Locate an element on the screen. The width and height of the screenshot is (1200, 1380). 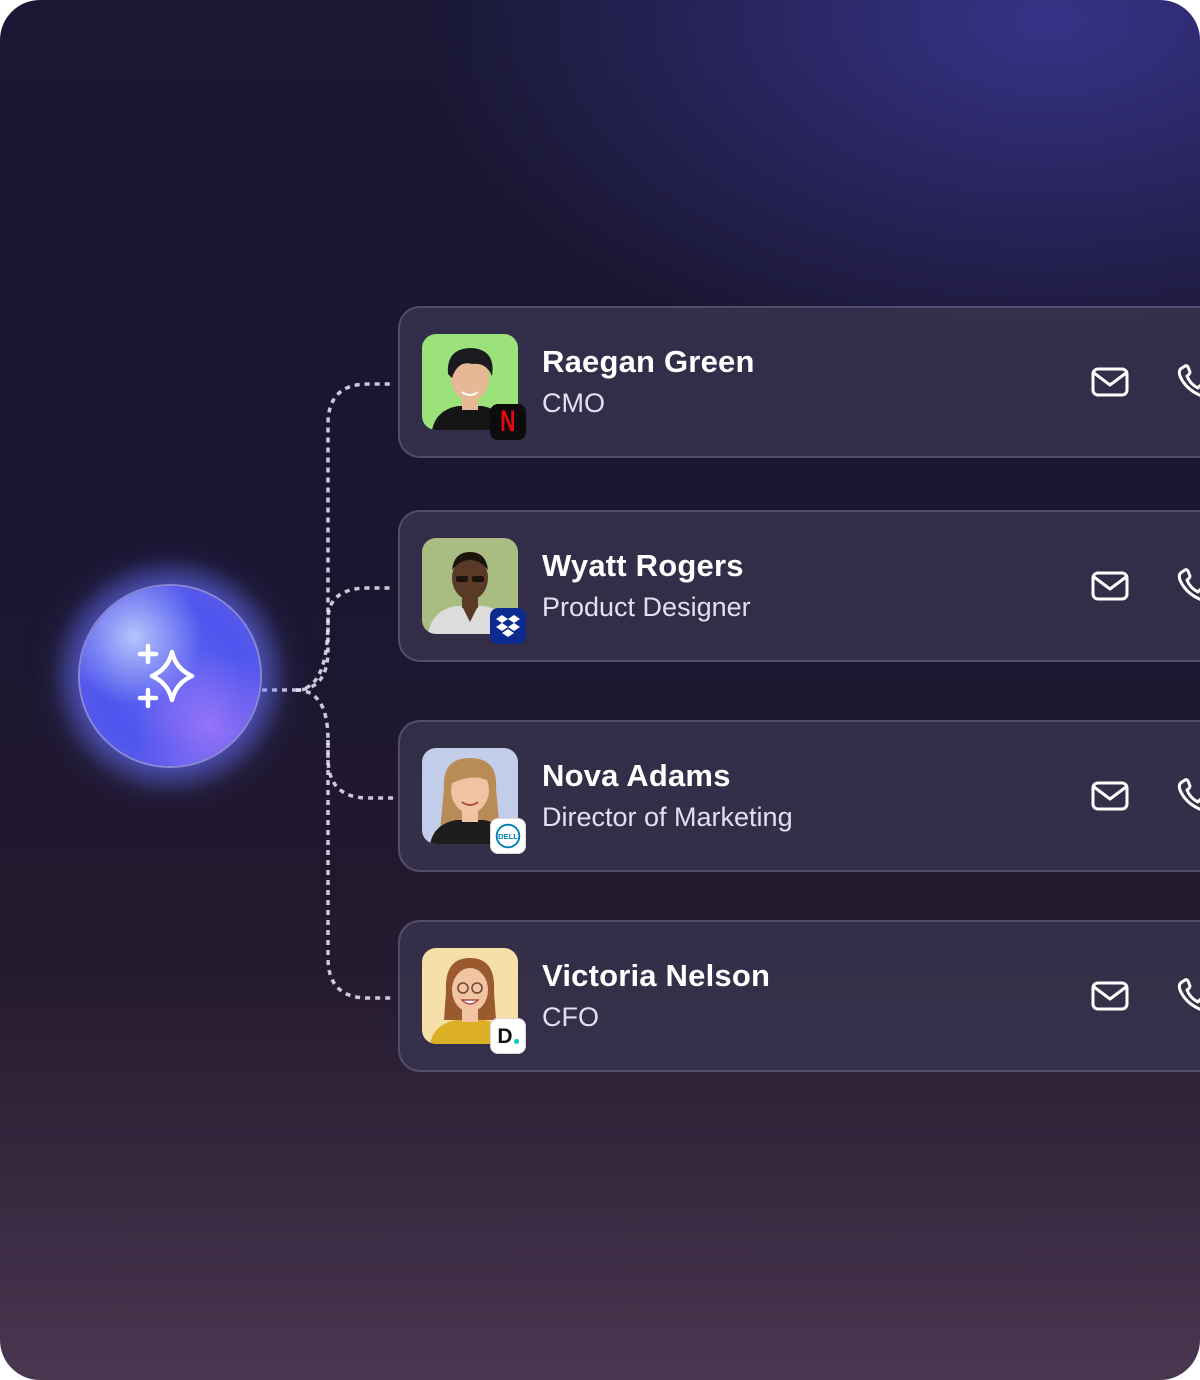
contact-card: N Raegan Green CMO is located at coordinates (799, 382).